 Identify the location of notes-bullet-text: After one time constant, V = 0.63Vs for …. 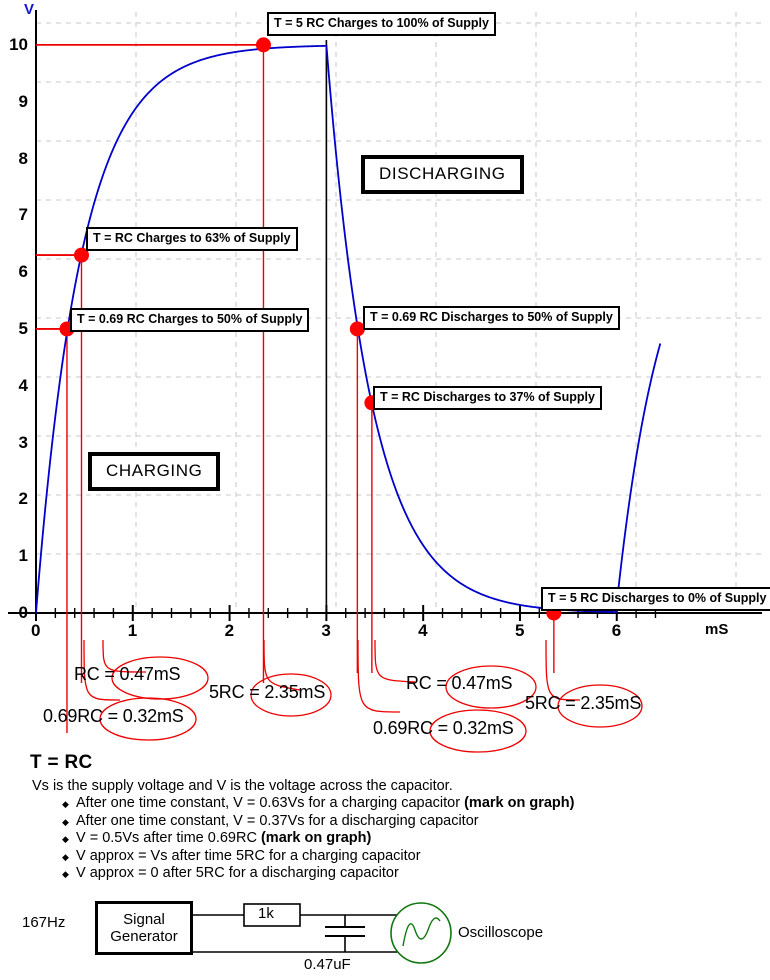
(270, 803).